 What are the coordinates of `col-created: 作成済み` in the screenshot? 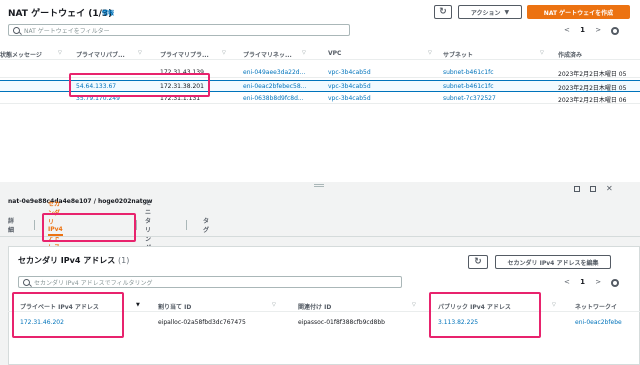 It's located at (570, 54).